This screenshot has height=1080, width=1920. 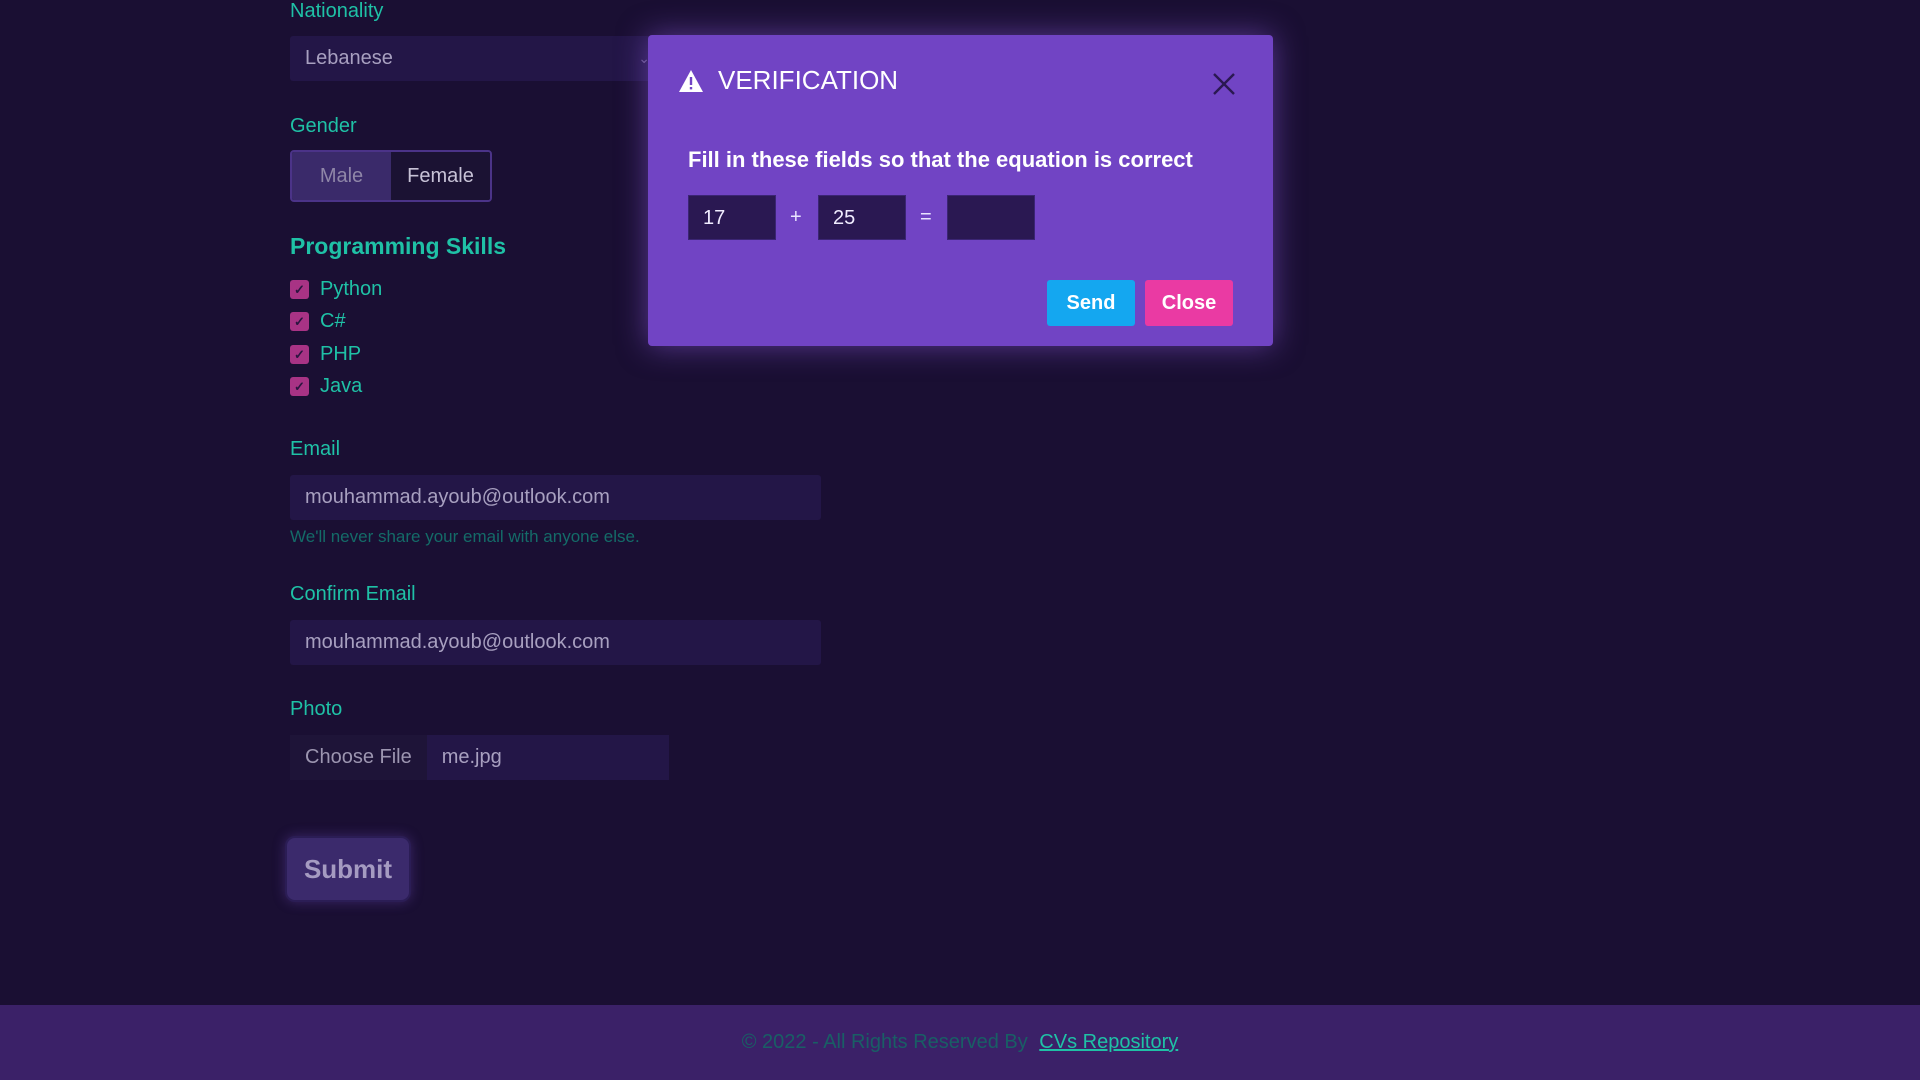 I want to click on operand-2-input: 25, so click(x=862, y=217).